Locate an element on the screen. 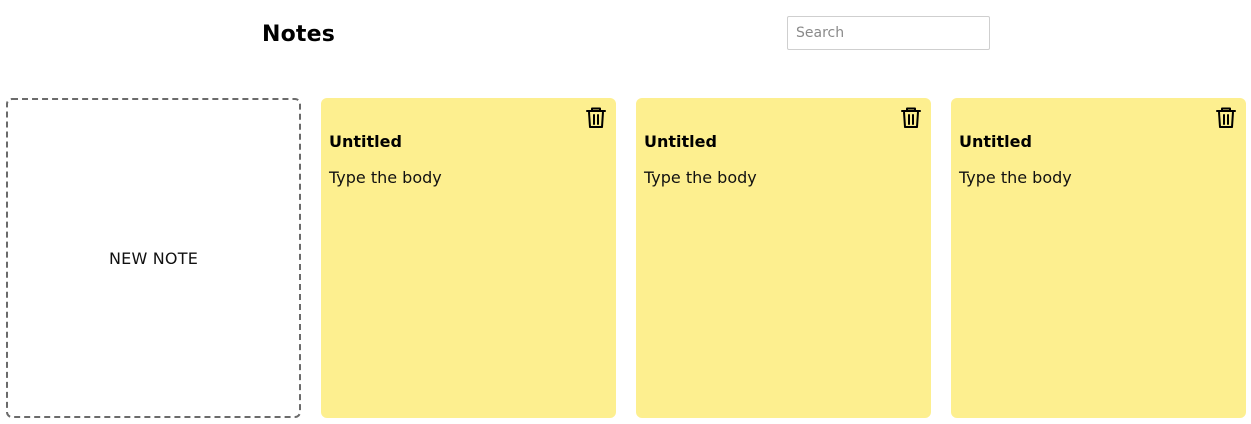  new-note-label: NEW NOTE is located at coordinates (153, 258).